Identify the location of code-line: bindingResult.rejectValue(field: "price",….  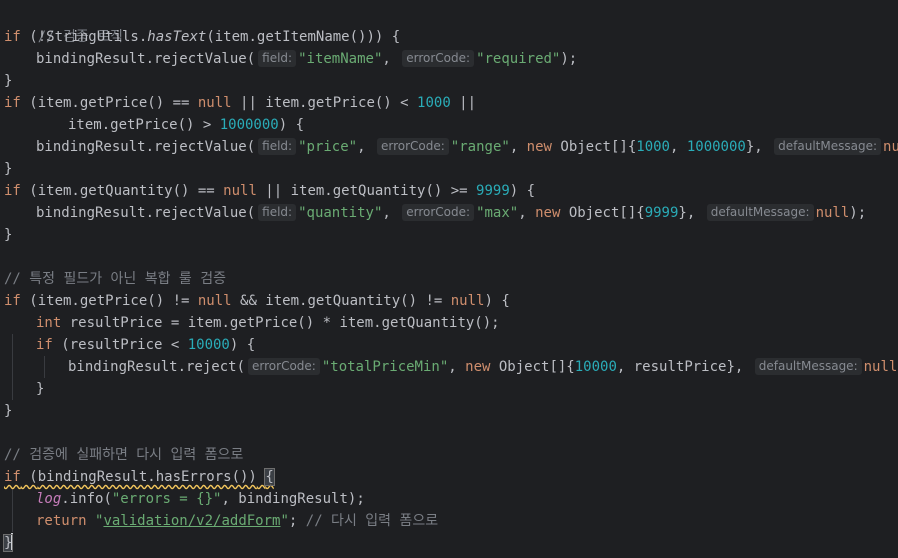
(467, 147).